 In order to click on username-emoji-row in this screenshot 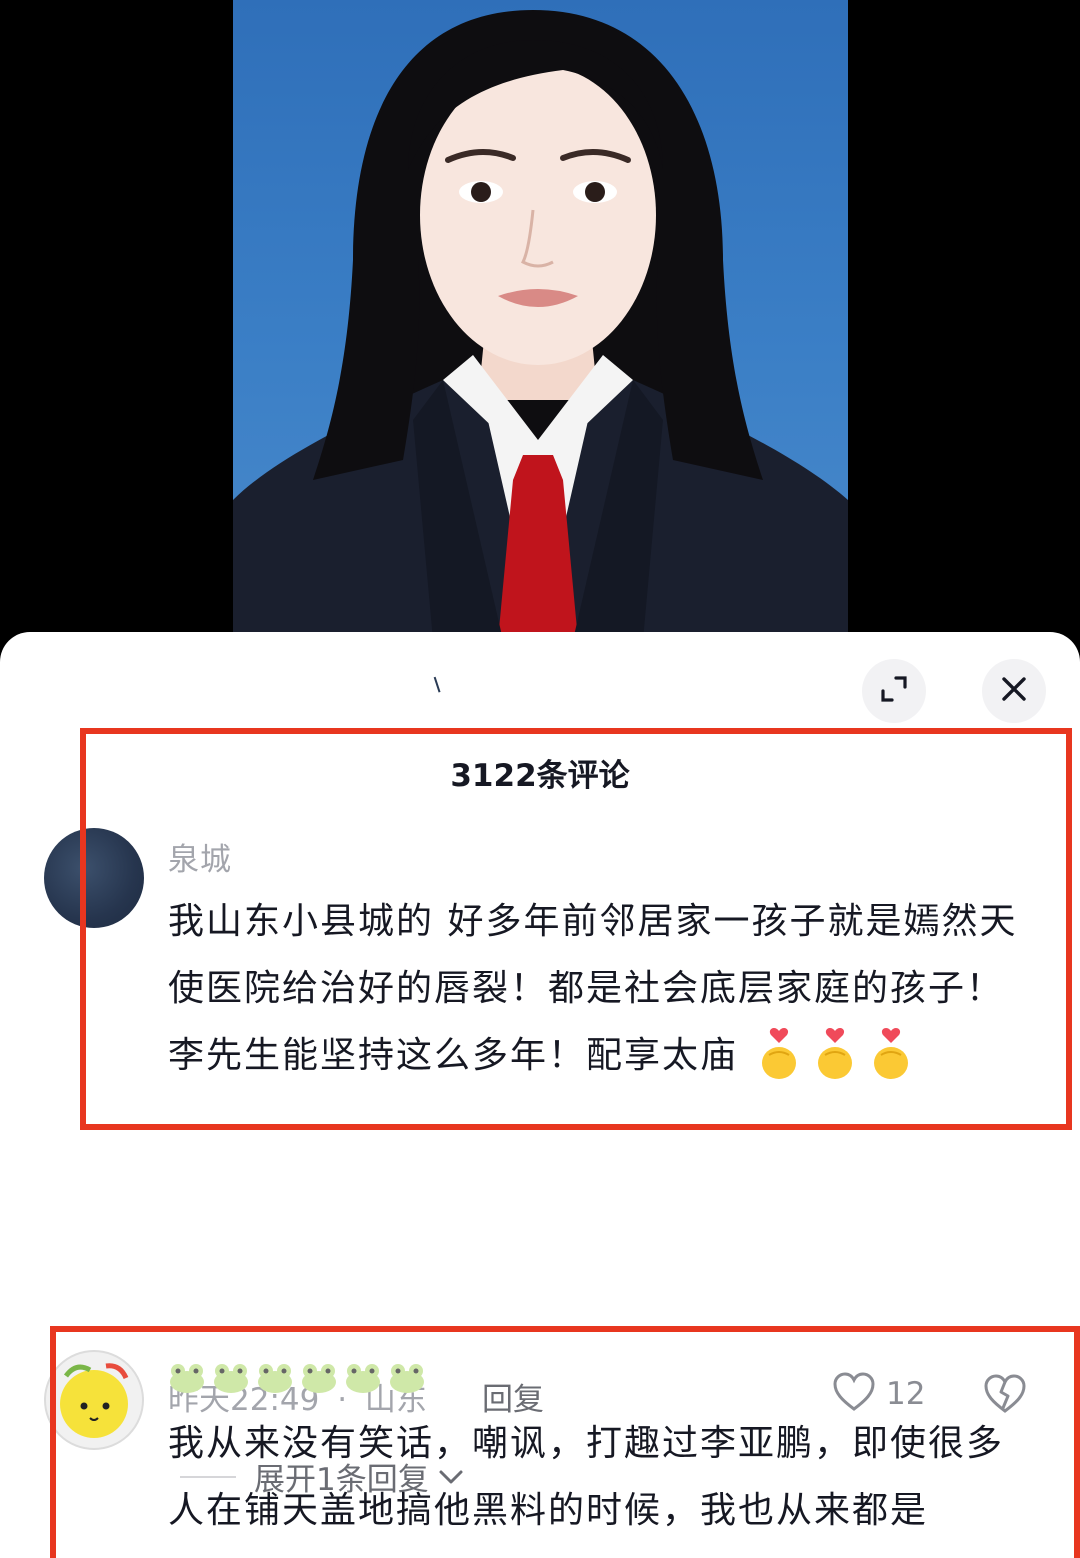, I will do `click(297, 1378)`.